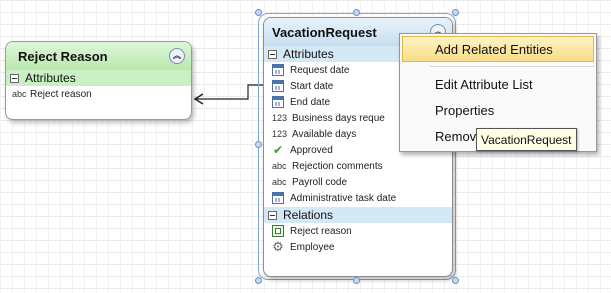 Image resolution: width=611 pixels, height=293 pixels. I want to click on relation-name: Reject reason, so click(321, 231).